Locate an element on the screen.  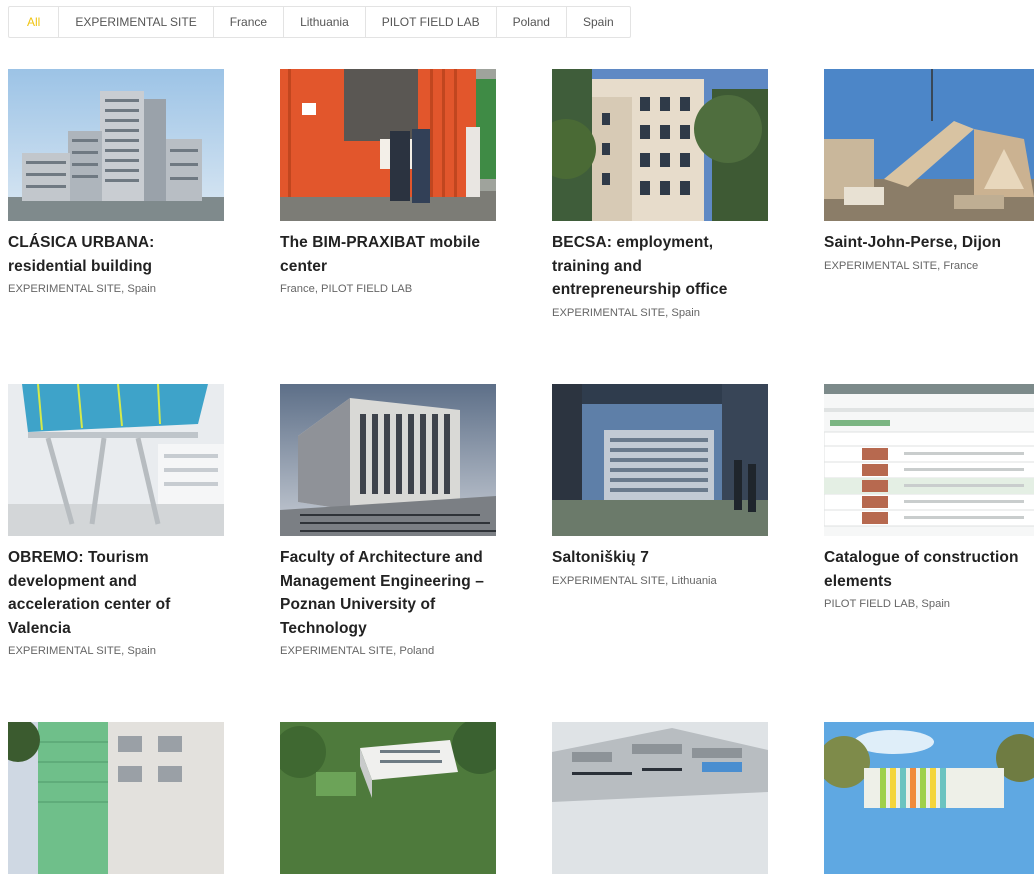
project-title: CLÁSICA URBANA: residential building is located at coordinates (114, 254).